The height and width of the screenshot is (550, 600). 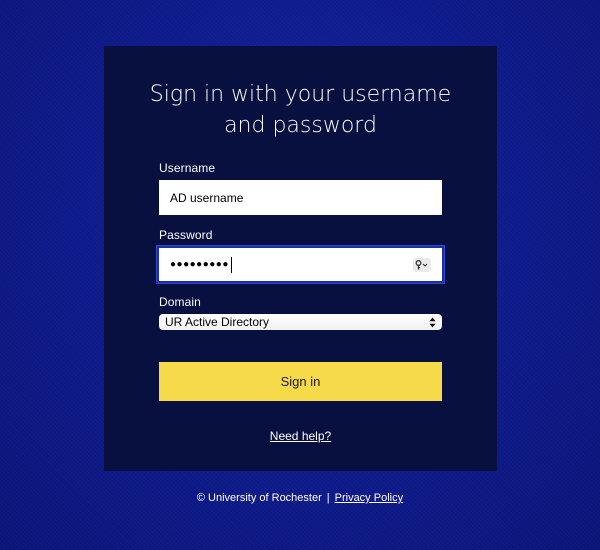 I want to click on username-value: AD username, so click(x=207, y=197).